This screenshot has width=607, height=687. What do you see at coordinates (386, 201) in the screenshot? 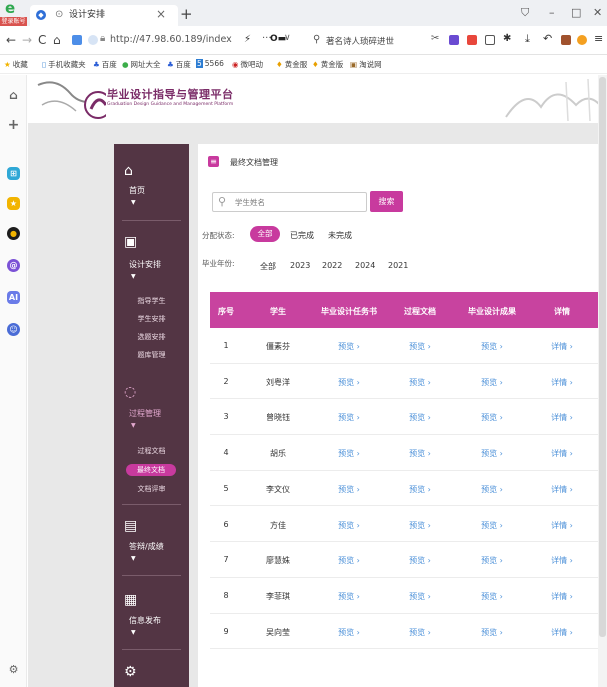
I see `search-button: 搜索` at bounding box center [386, 201].